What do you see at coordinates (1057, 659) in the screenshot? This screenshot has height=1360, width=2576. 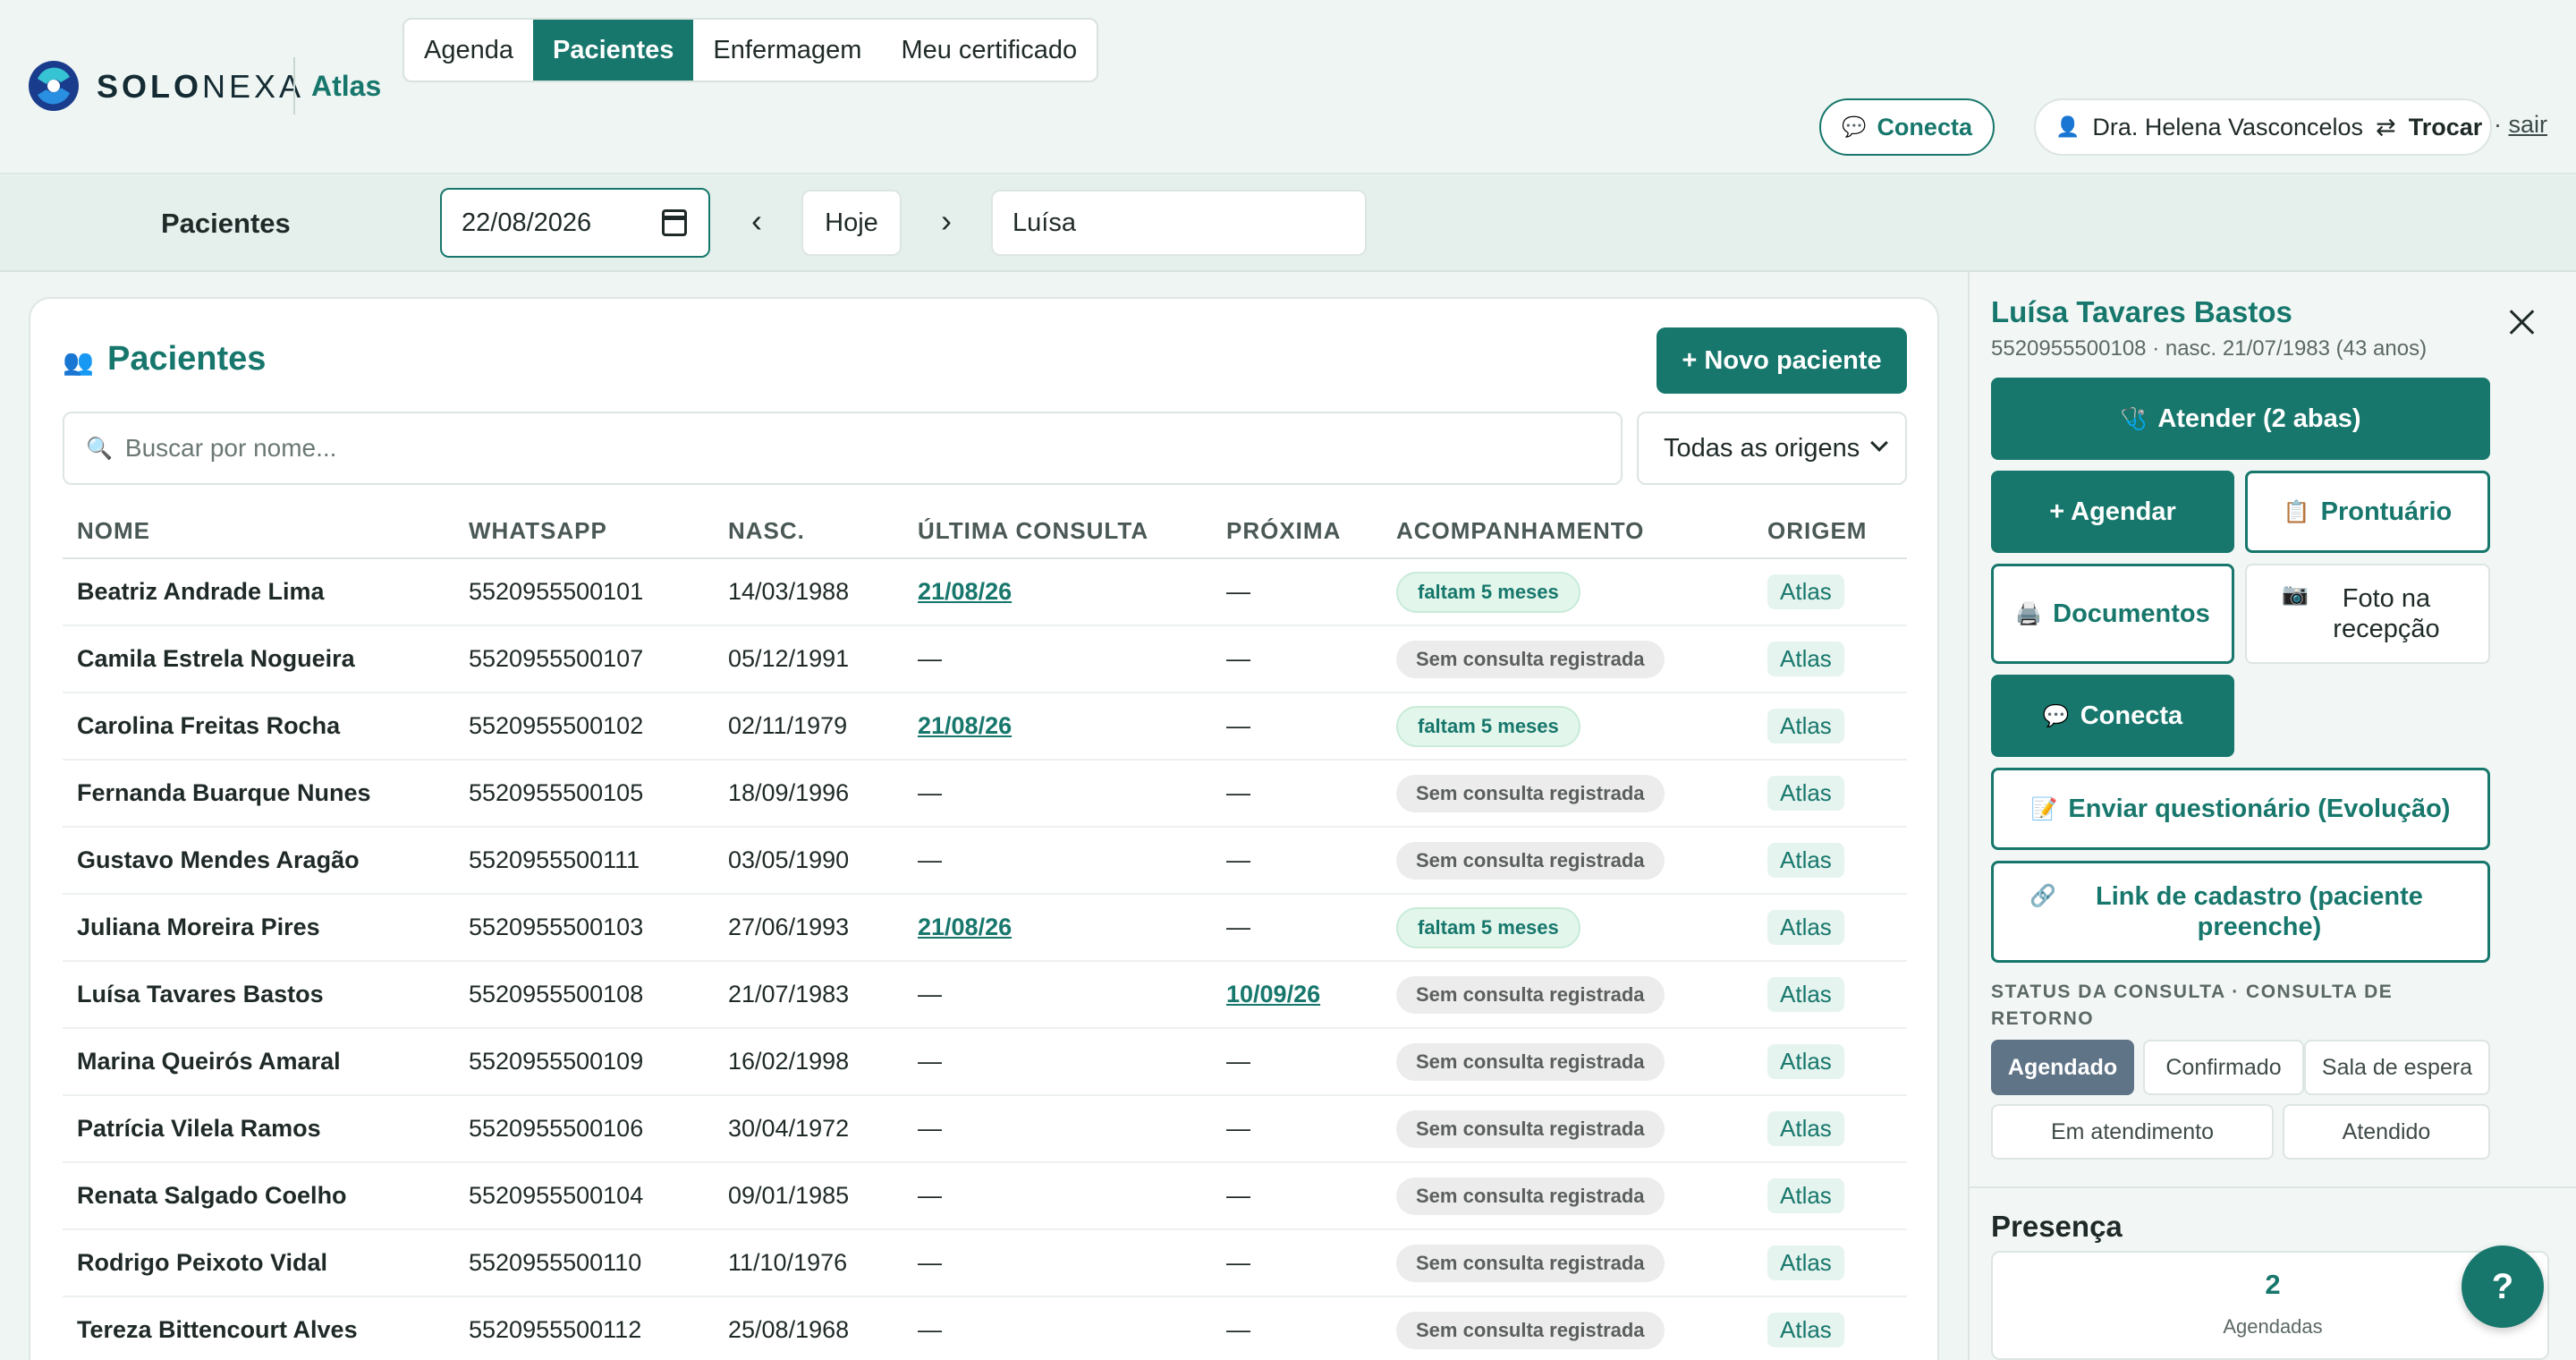 I see `last-visit-cell: —` at bounding box center [1057, 659].